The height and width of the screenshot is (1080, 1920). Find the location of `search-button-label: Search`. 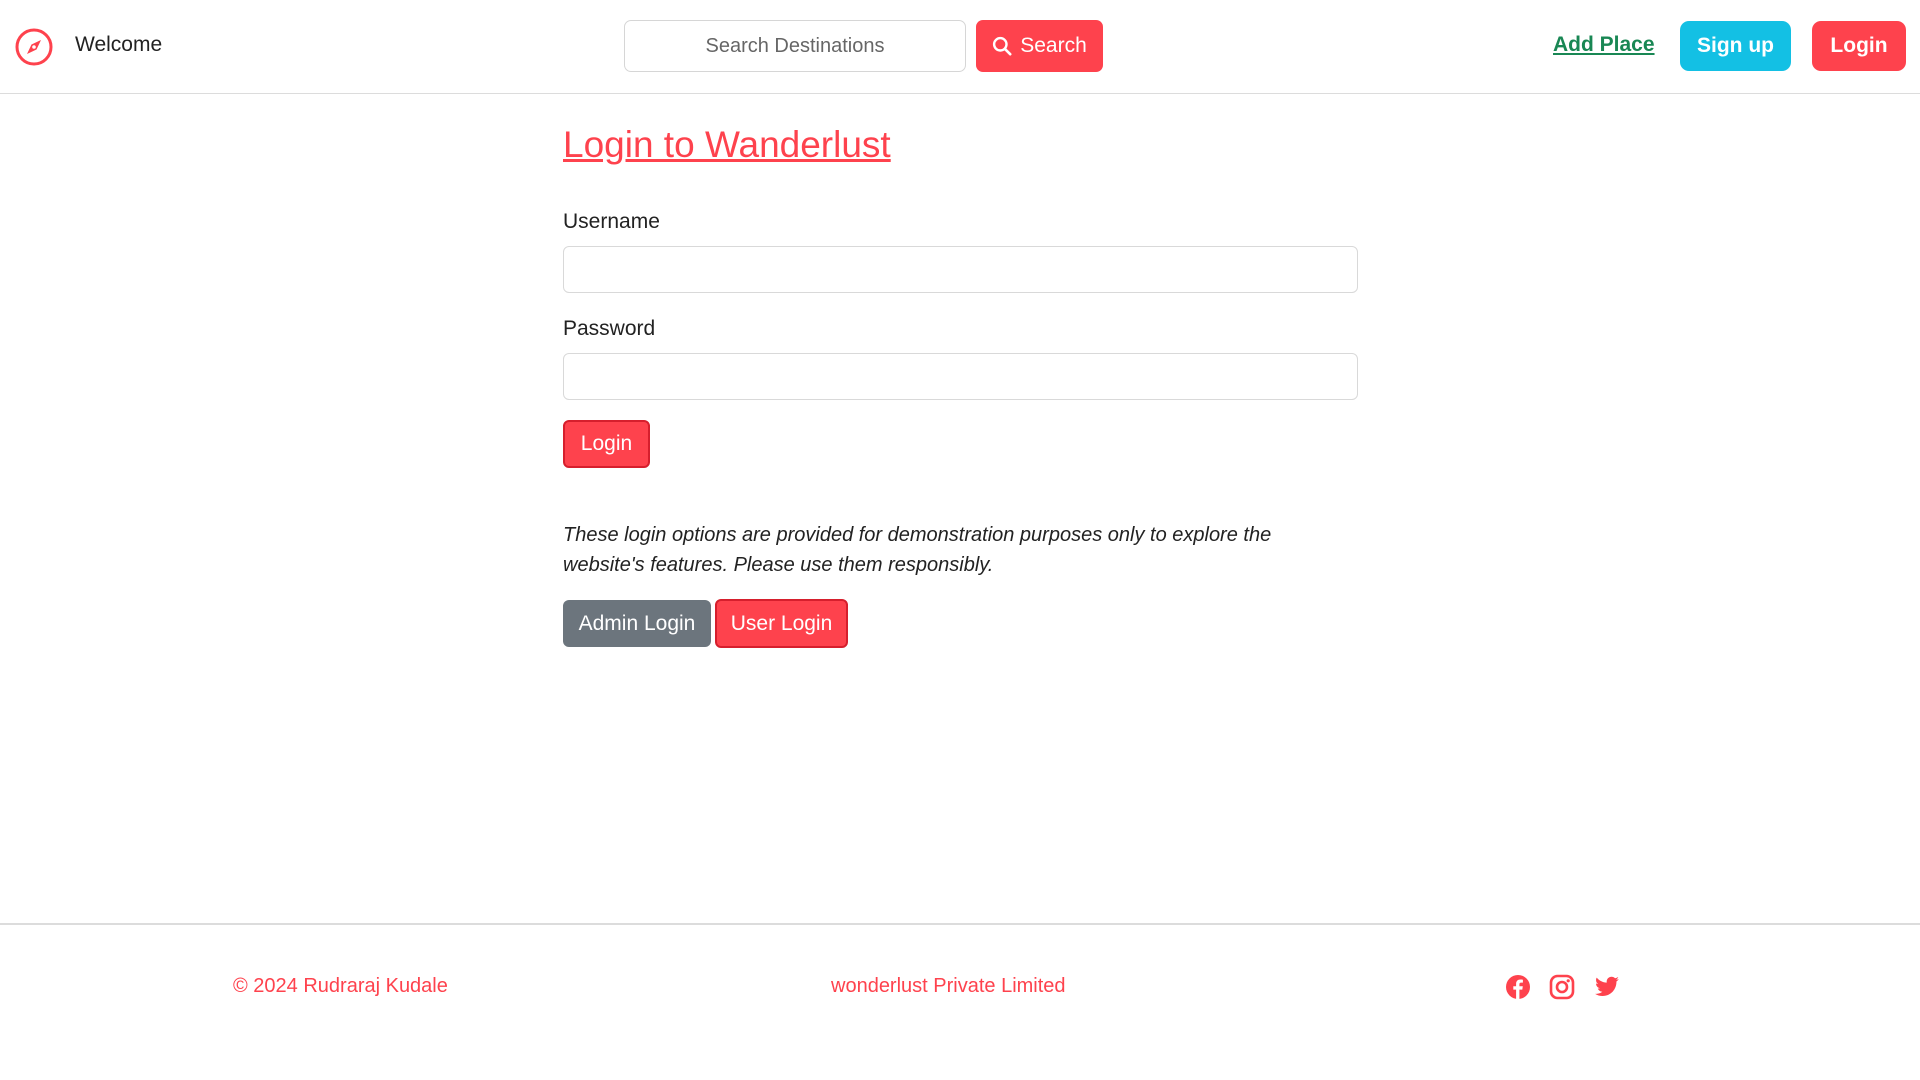

search-button-label: Search is located at coordinates (1053, 45).